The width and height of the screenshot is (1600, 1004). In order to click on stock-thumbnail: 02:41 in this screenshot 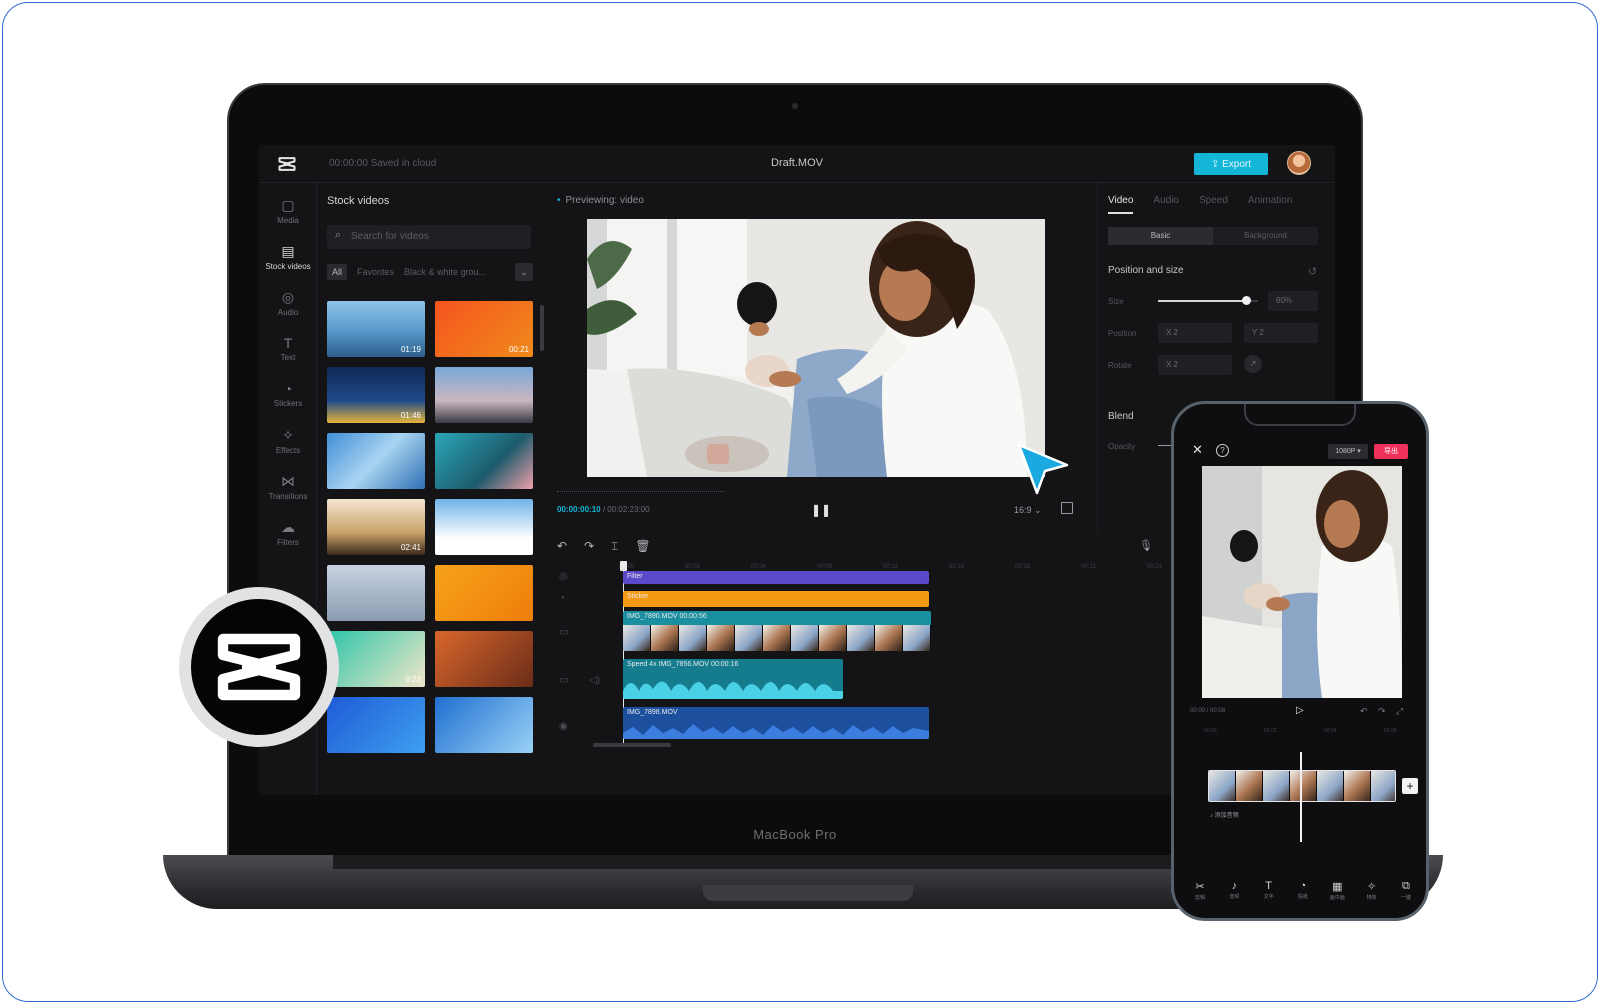, I will do `click(376, 527)`.